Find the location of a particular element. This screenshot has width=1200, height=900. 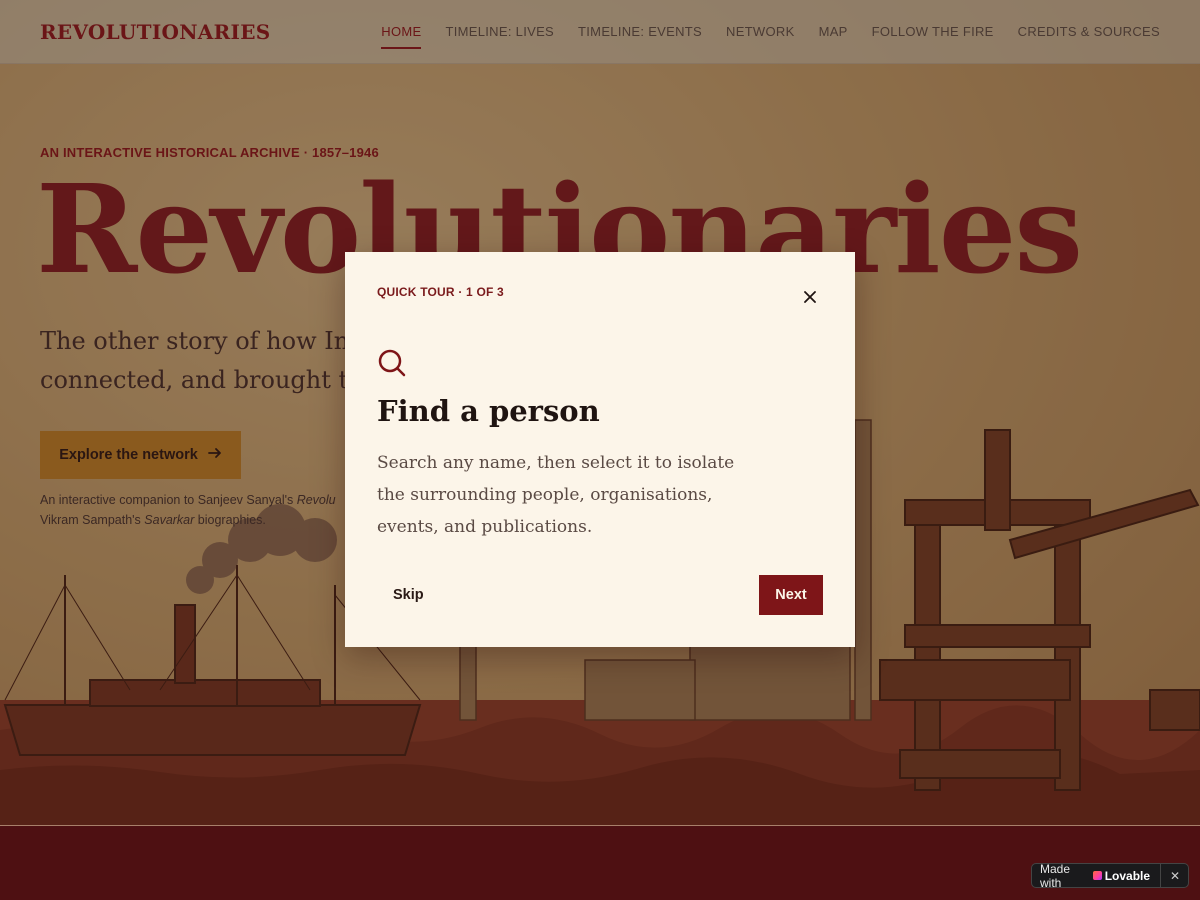

cta-label: Explore the network is located at coordinates (128, 455).